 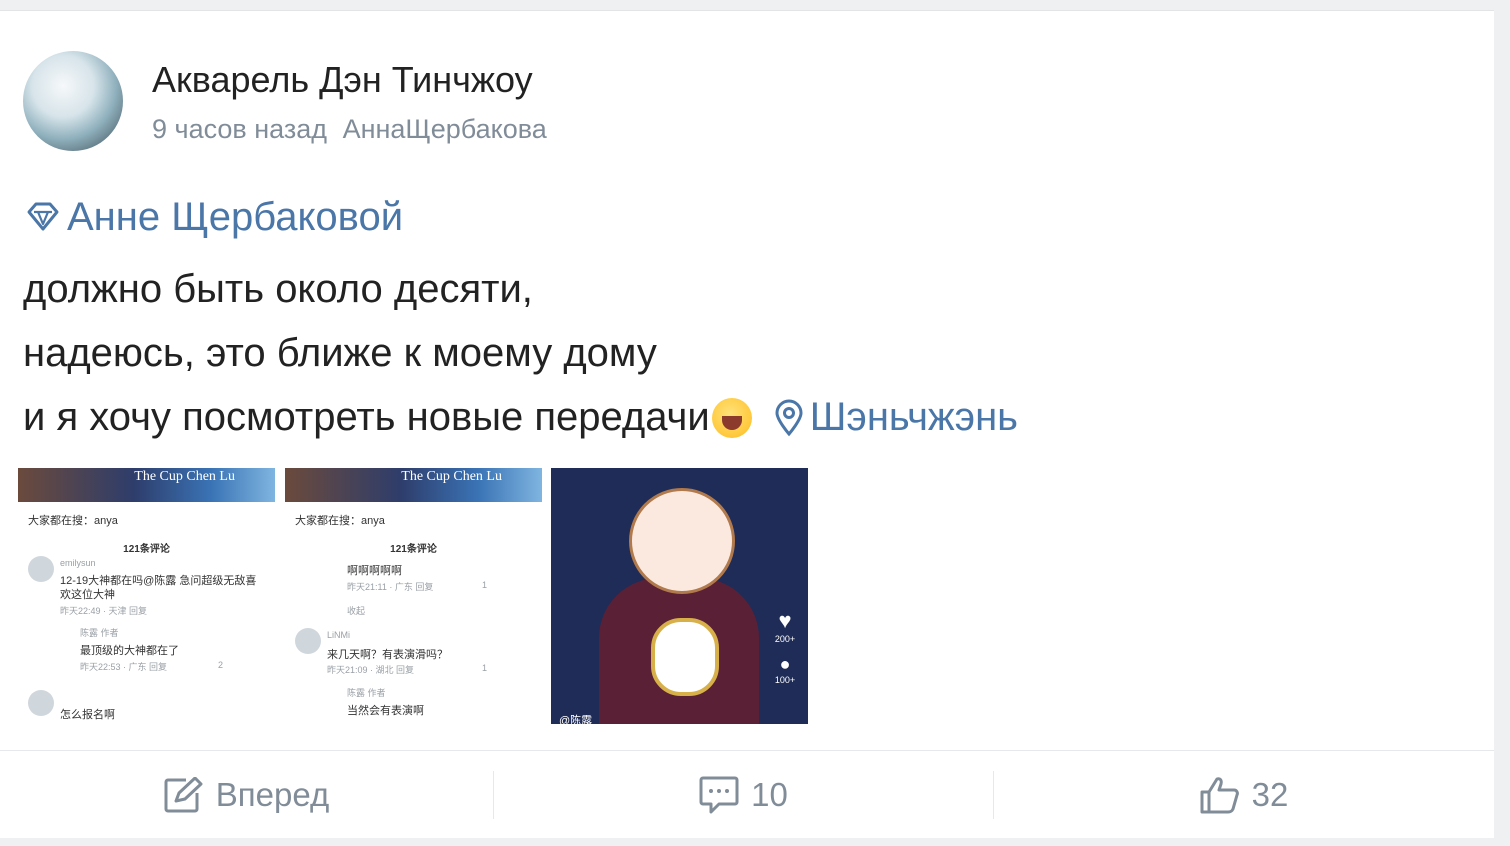 I want to click on post-tag: АннаЩербакова, so click(x=445, y=129).